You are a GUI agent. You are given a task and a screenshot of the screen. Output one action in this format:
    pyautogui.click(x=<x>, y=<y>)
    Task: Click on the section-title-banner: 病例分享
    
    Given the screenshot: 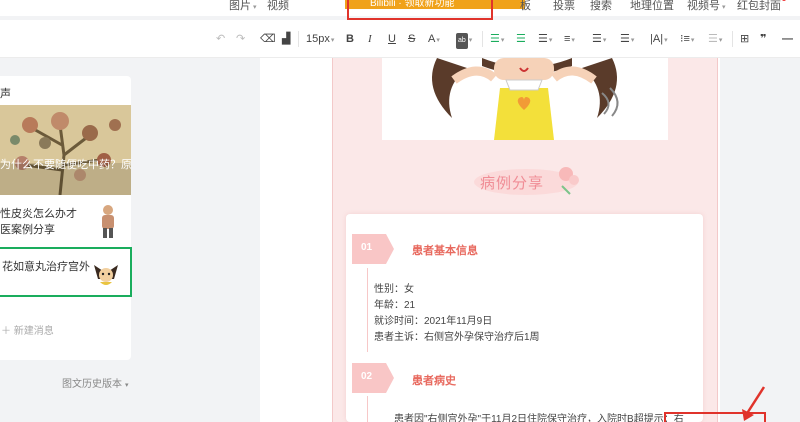 What is the action you would take?
    pyautogui.click(x=526, y=180)
    